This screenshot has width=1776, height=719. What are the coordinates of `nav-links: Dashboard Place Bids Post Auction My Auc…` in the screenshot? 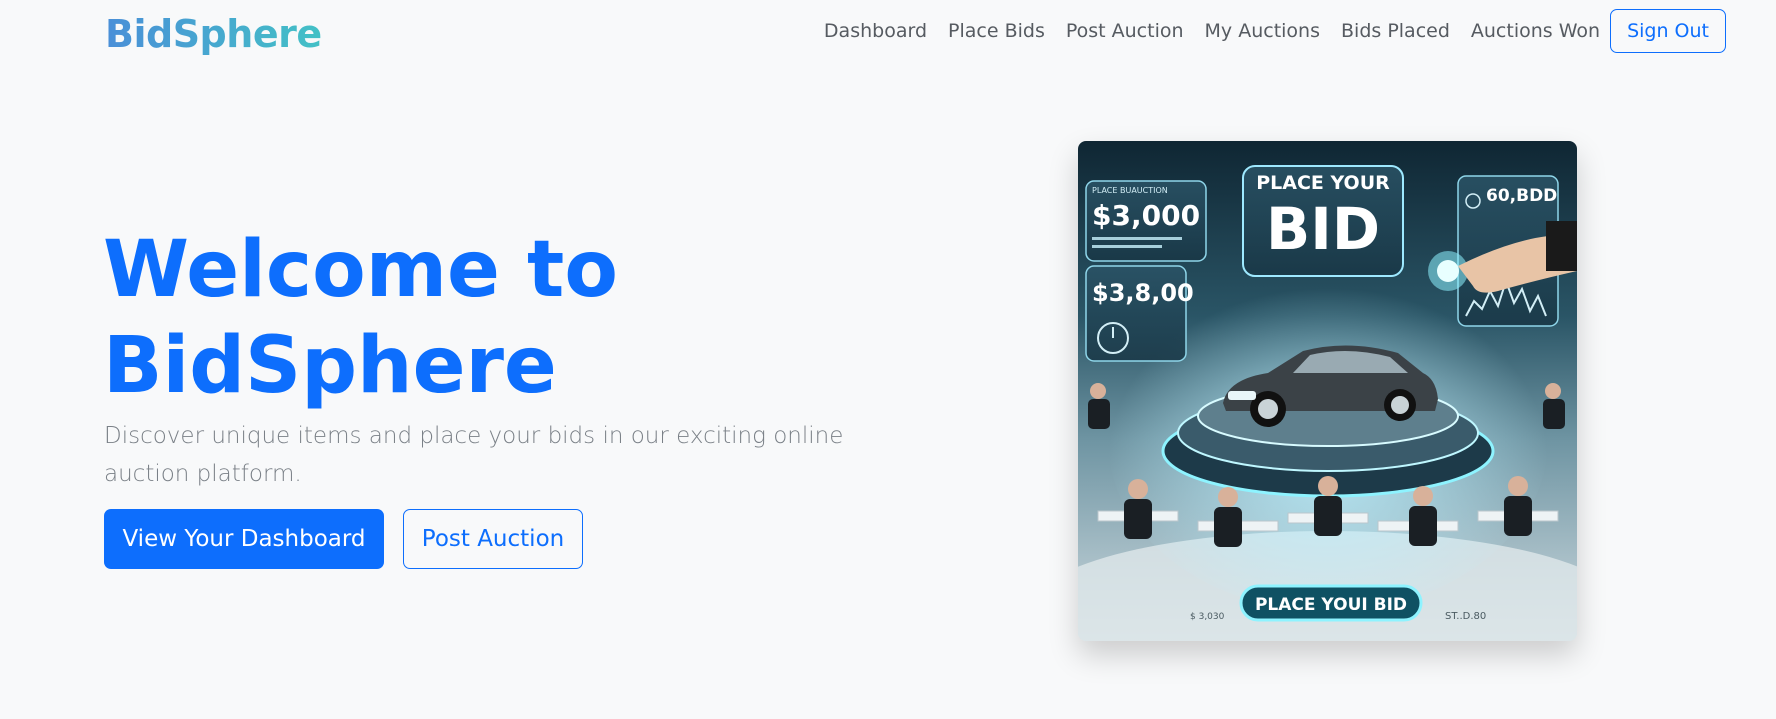 It's located at (1264, 31).